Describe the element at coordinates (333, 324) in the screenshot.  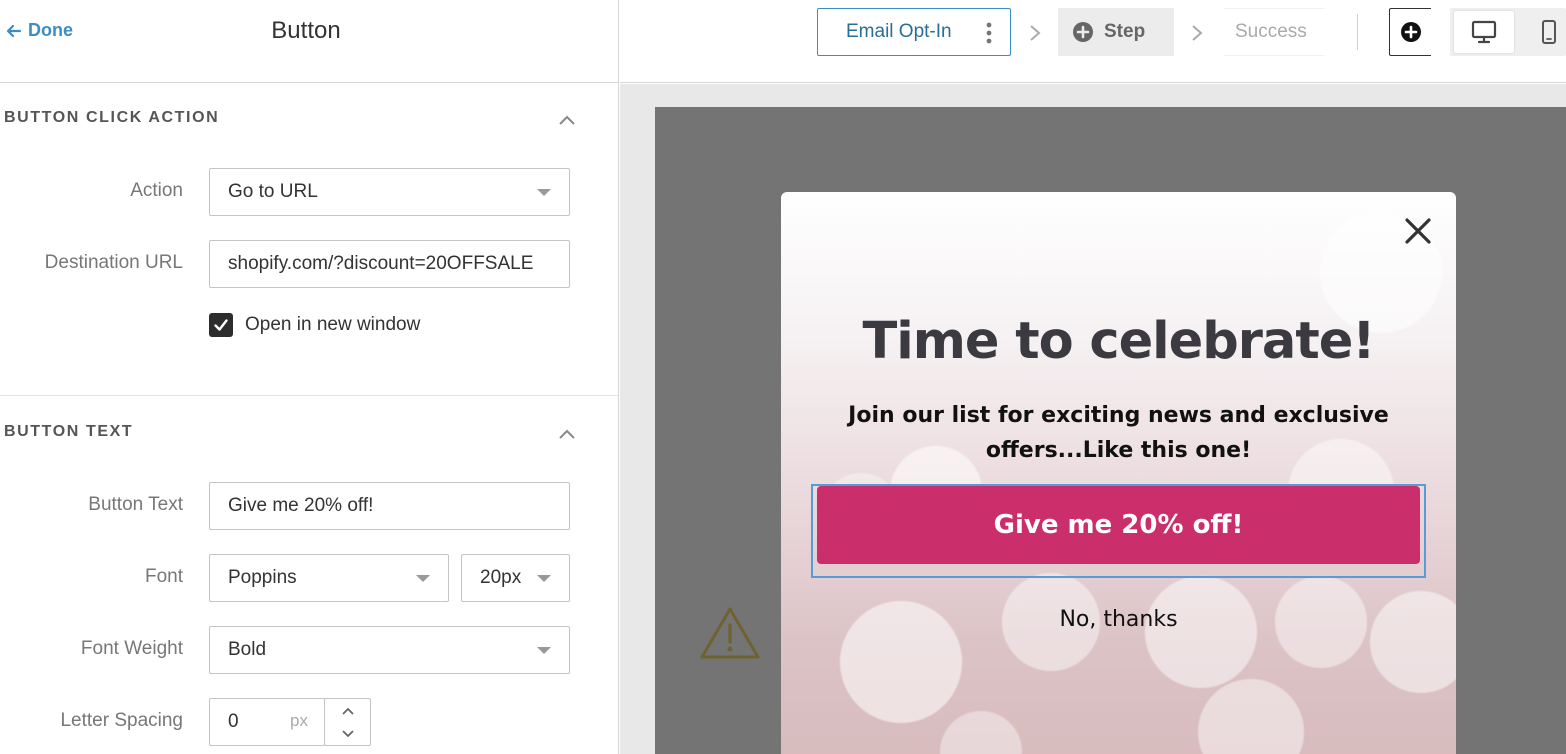
I see `open-new-window-label: Open in new window` at that location.